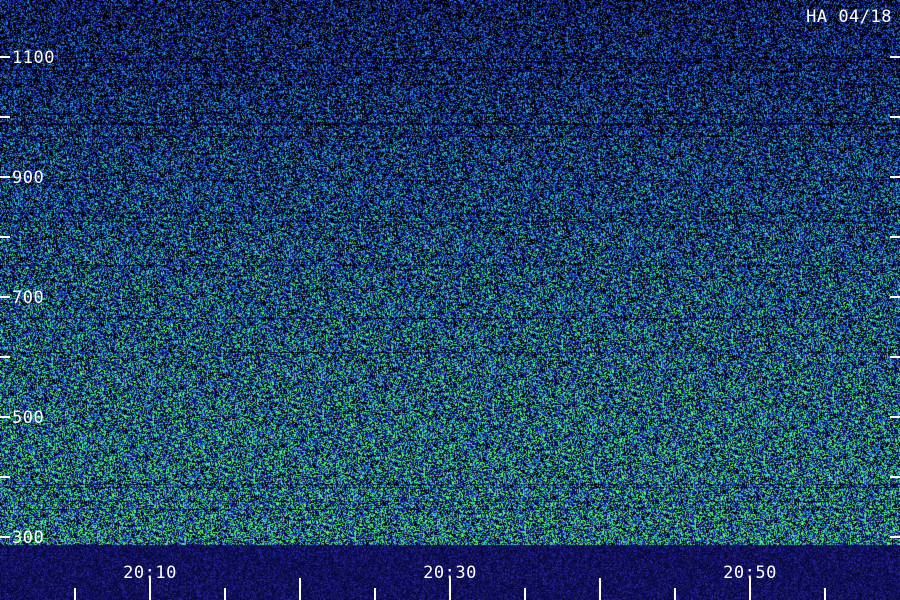 Image resolution: width=900 pixels, height=600 pixels. Describe the element at coordinates (150, 573) in the screenshot. I see `x-tick-label: 20:10` at that location.